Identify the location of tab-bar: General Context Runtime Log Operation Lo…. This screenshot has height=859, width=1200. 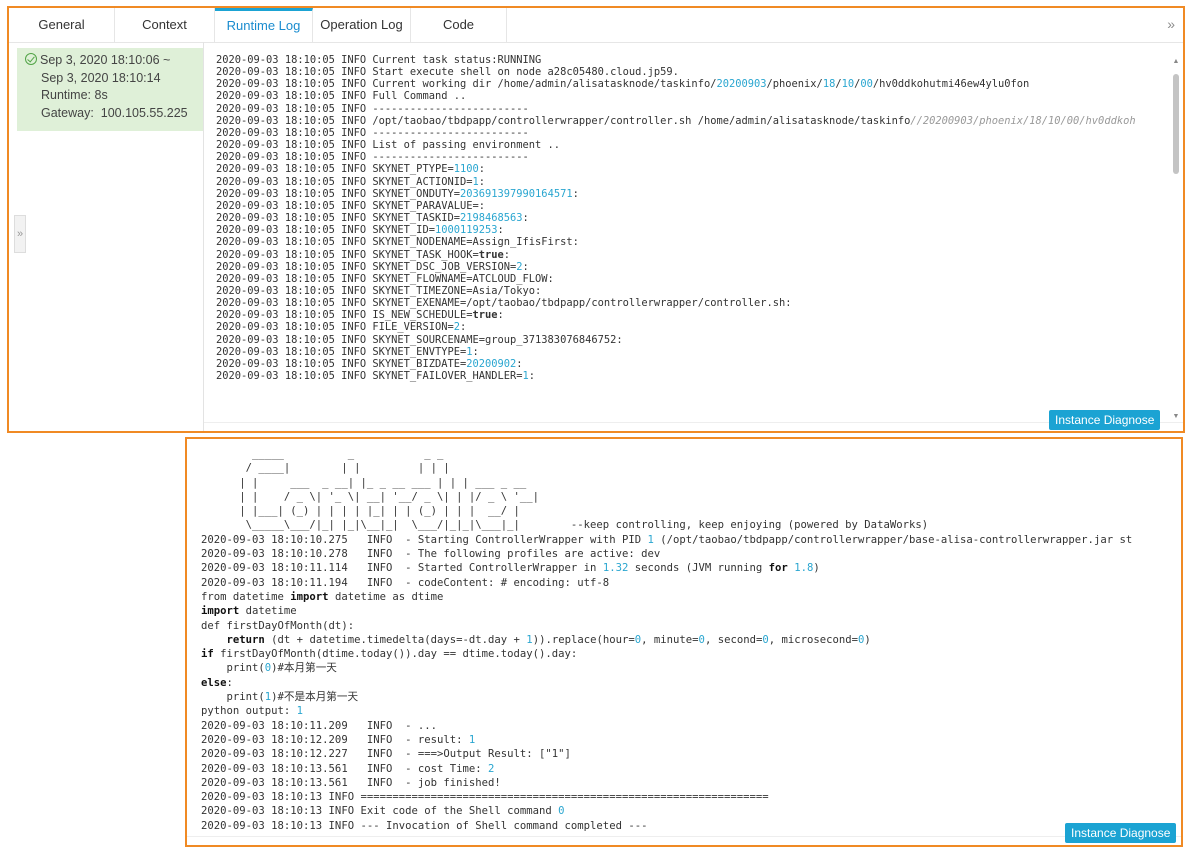
(596, 25).